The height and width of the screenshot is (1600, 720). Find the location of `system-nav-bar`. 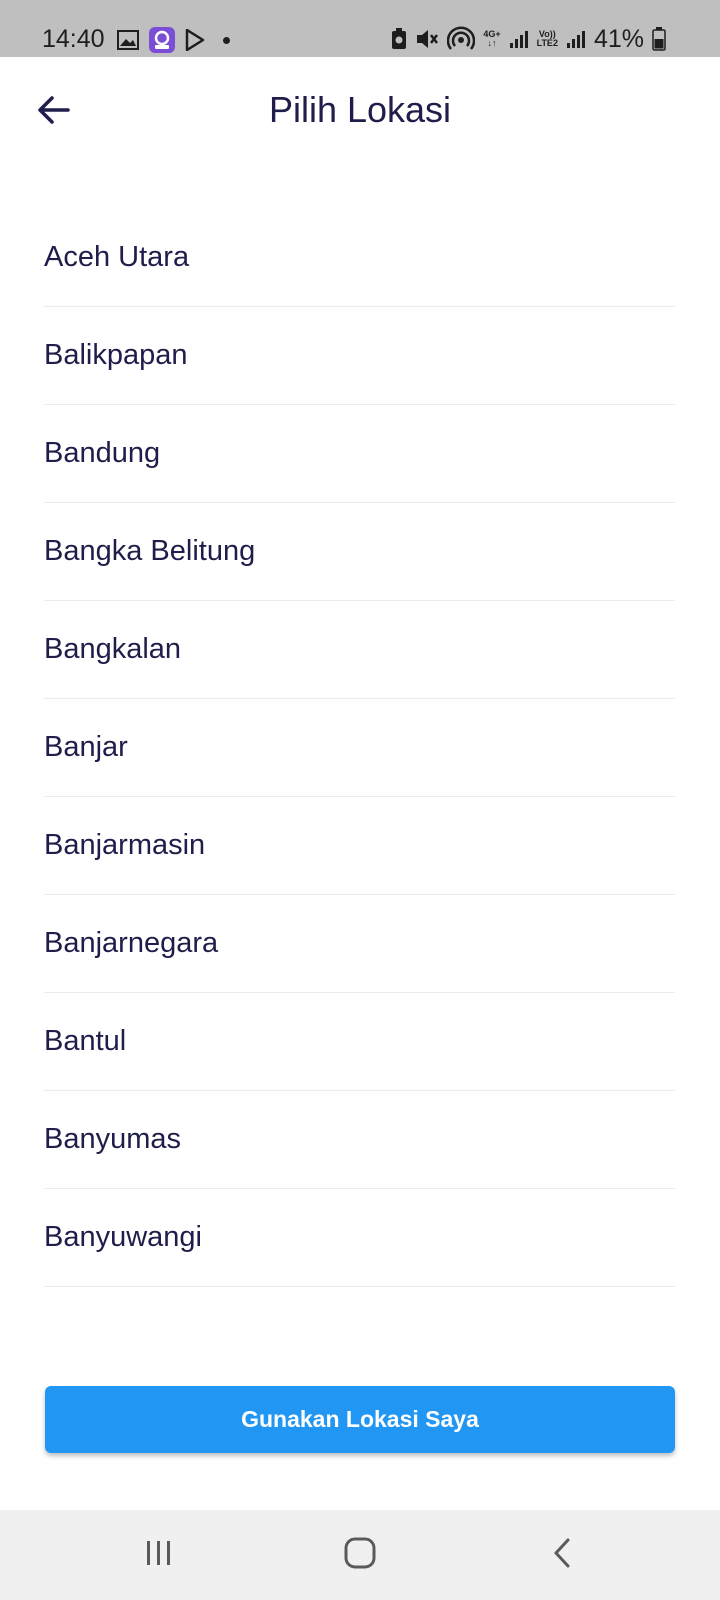

system-nav-bar is located at coordinates (360, 1555).